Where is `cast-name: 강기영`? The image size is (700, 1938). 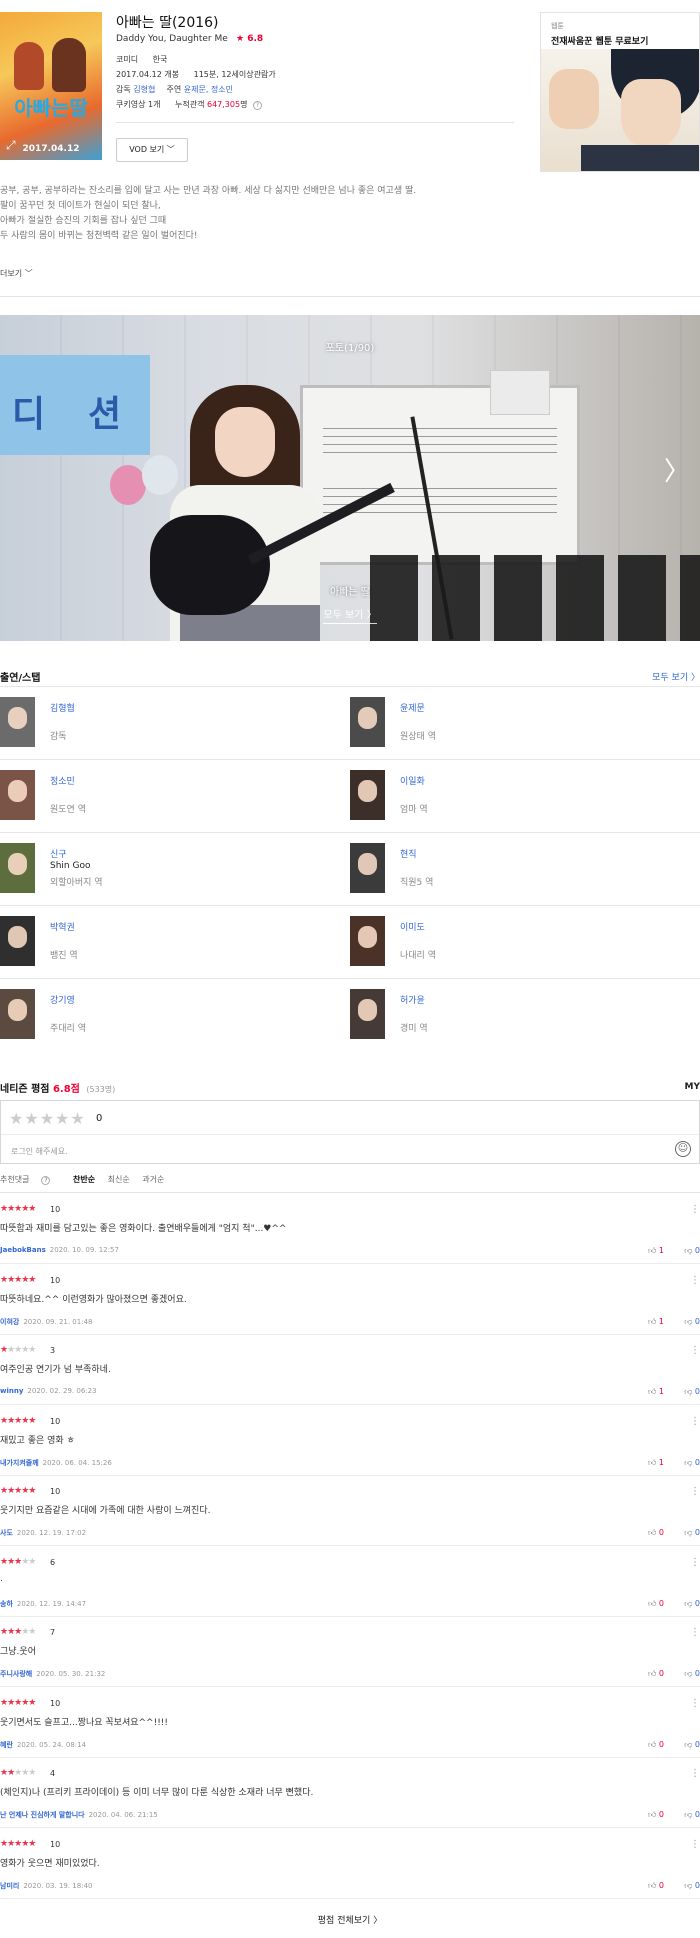
cast-name: 강기영 is located at coordinates (62, 999).